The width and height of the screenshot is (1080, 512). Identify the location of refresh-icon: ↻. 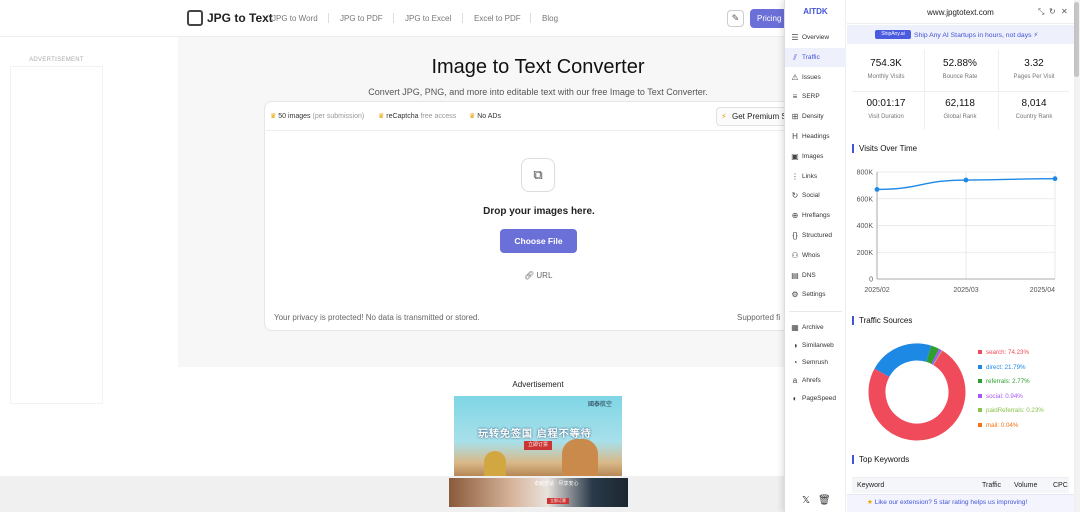
(1052, 11).